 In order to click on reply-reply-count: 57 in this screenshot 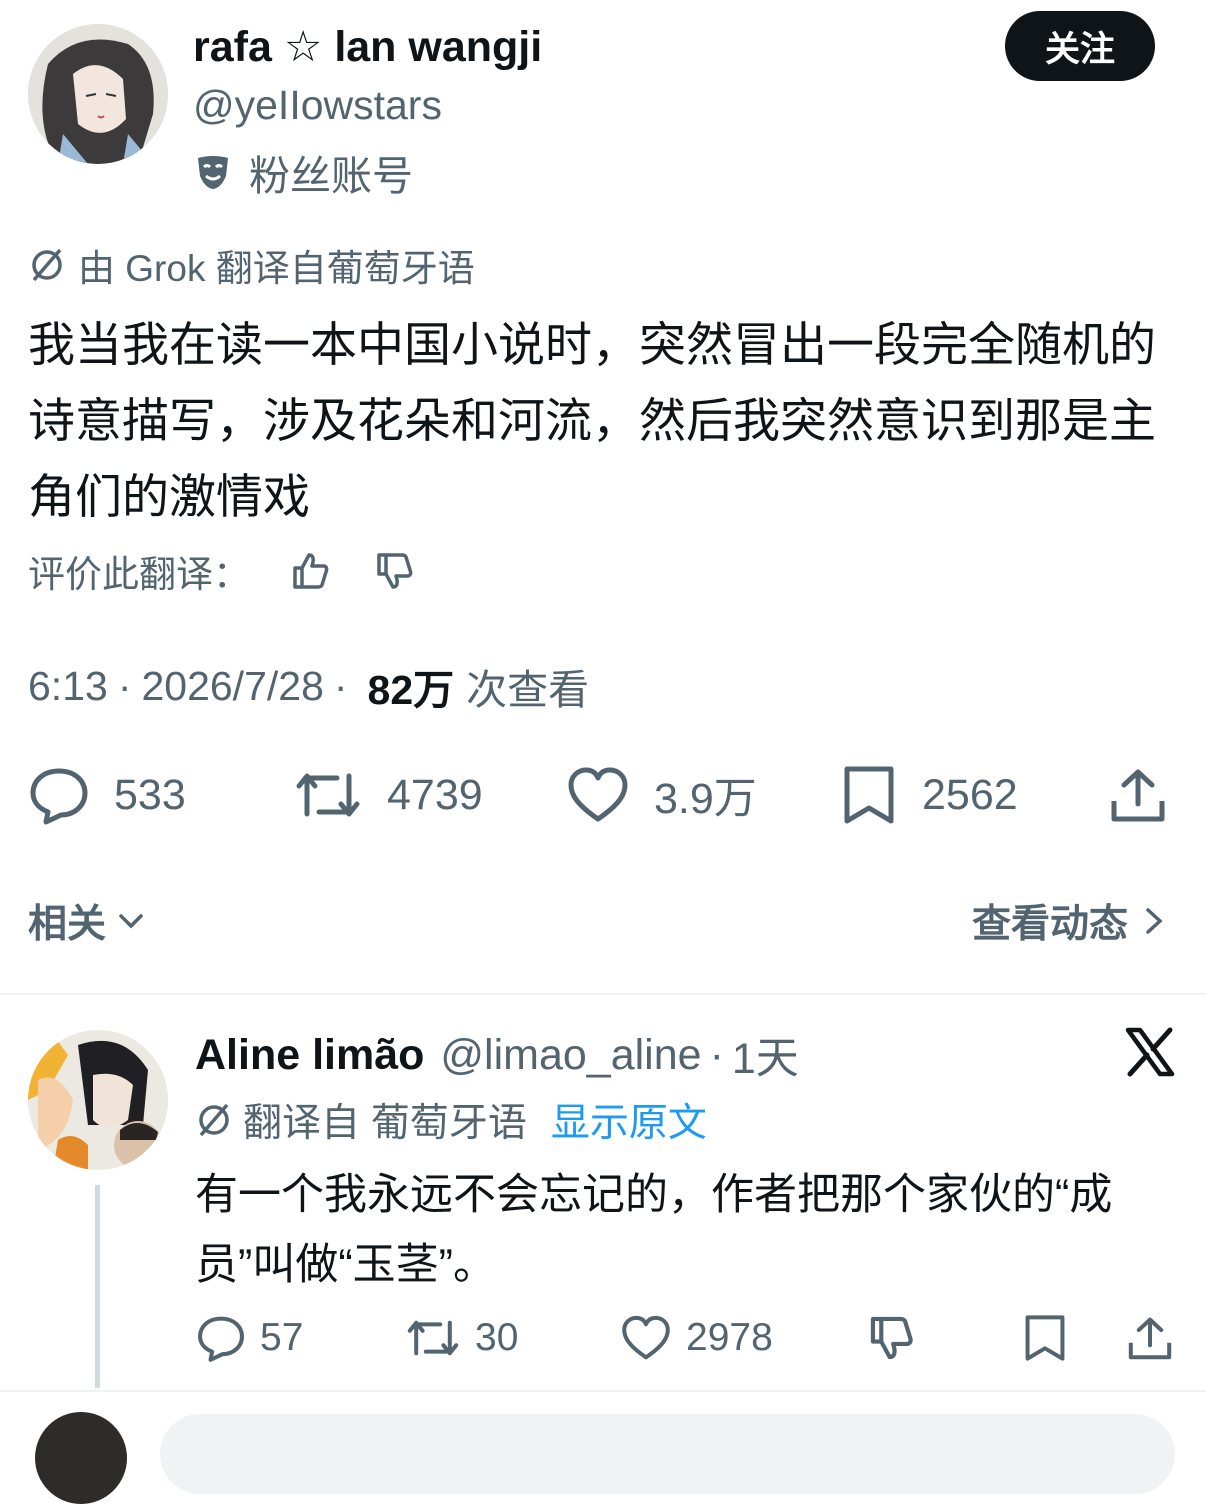, I will do `click(282, 1337)`.